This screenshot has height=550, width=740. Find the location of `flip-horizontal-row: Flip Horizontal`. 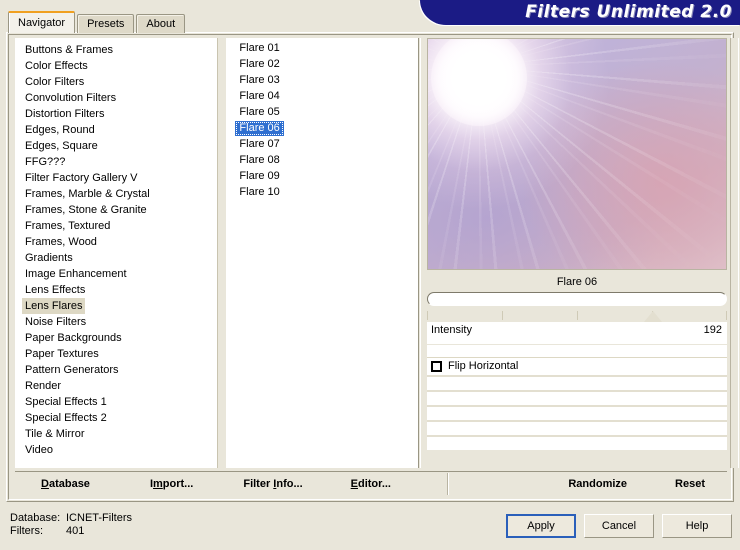

flip-horizontal-row: Flip Horizontal is located at coordinates (577, 366).